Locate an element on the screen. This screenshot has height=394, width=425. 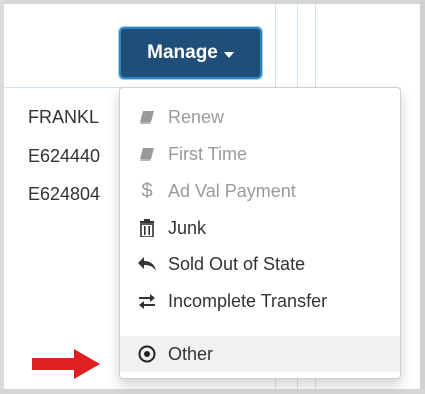
menu-item-junk: Junk is located at coordinates (260, 228).